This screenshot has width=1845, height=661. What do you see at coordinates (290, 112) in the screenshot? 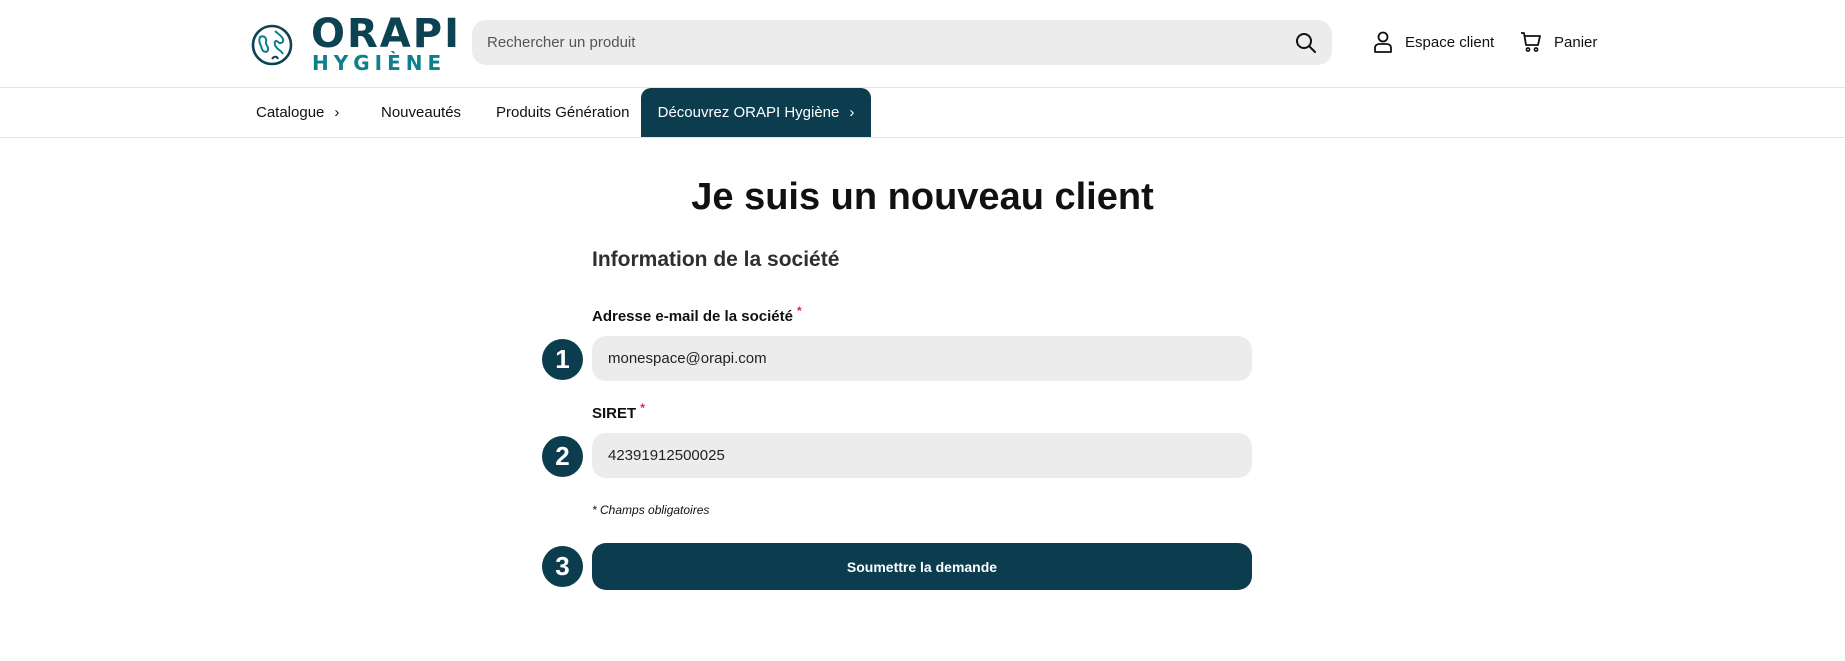
I see `nav-item-label: Catalogue` at bounding box center [290, 112].